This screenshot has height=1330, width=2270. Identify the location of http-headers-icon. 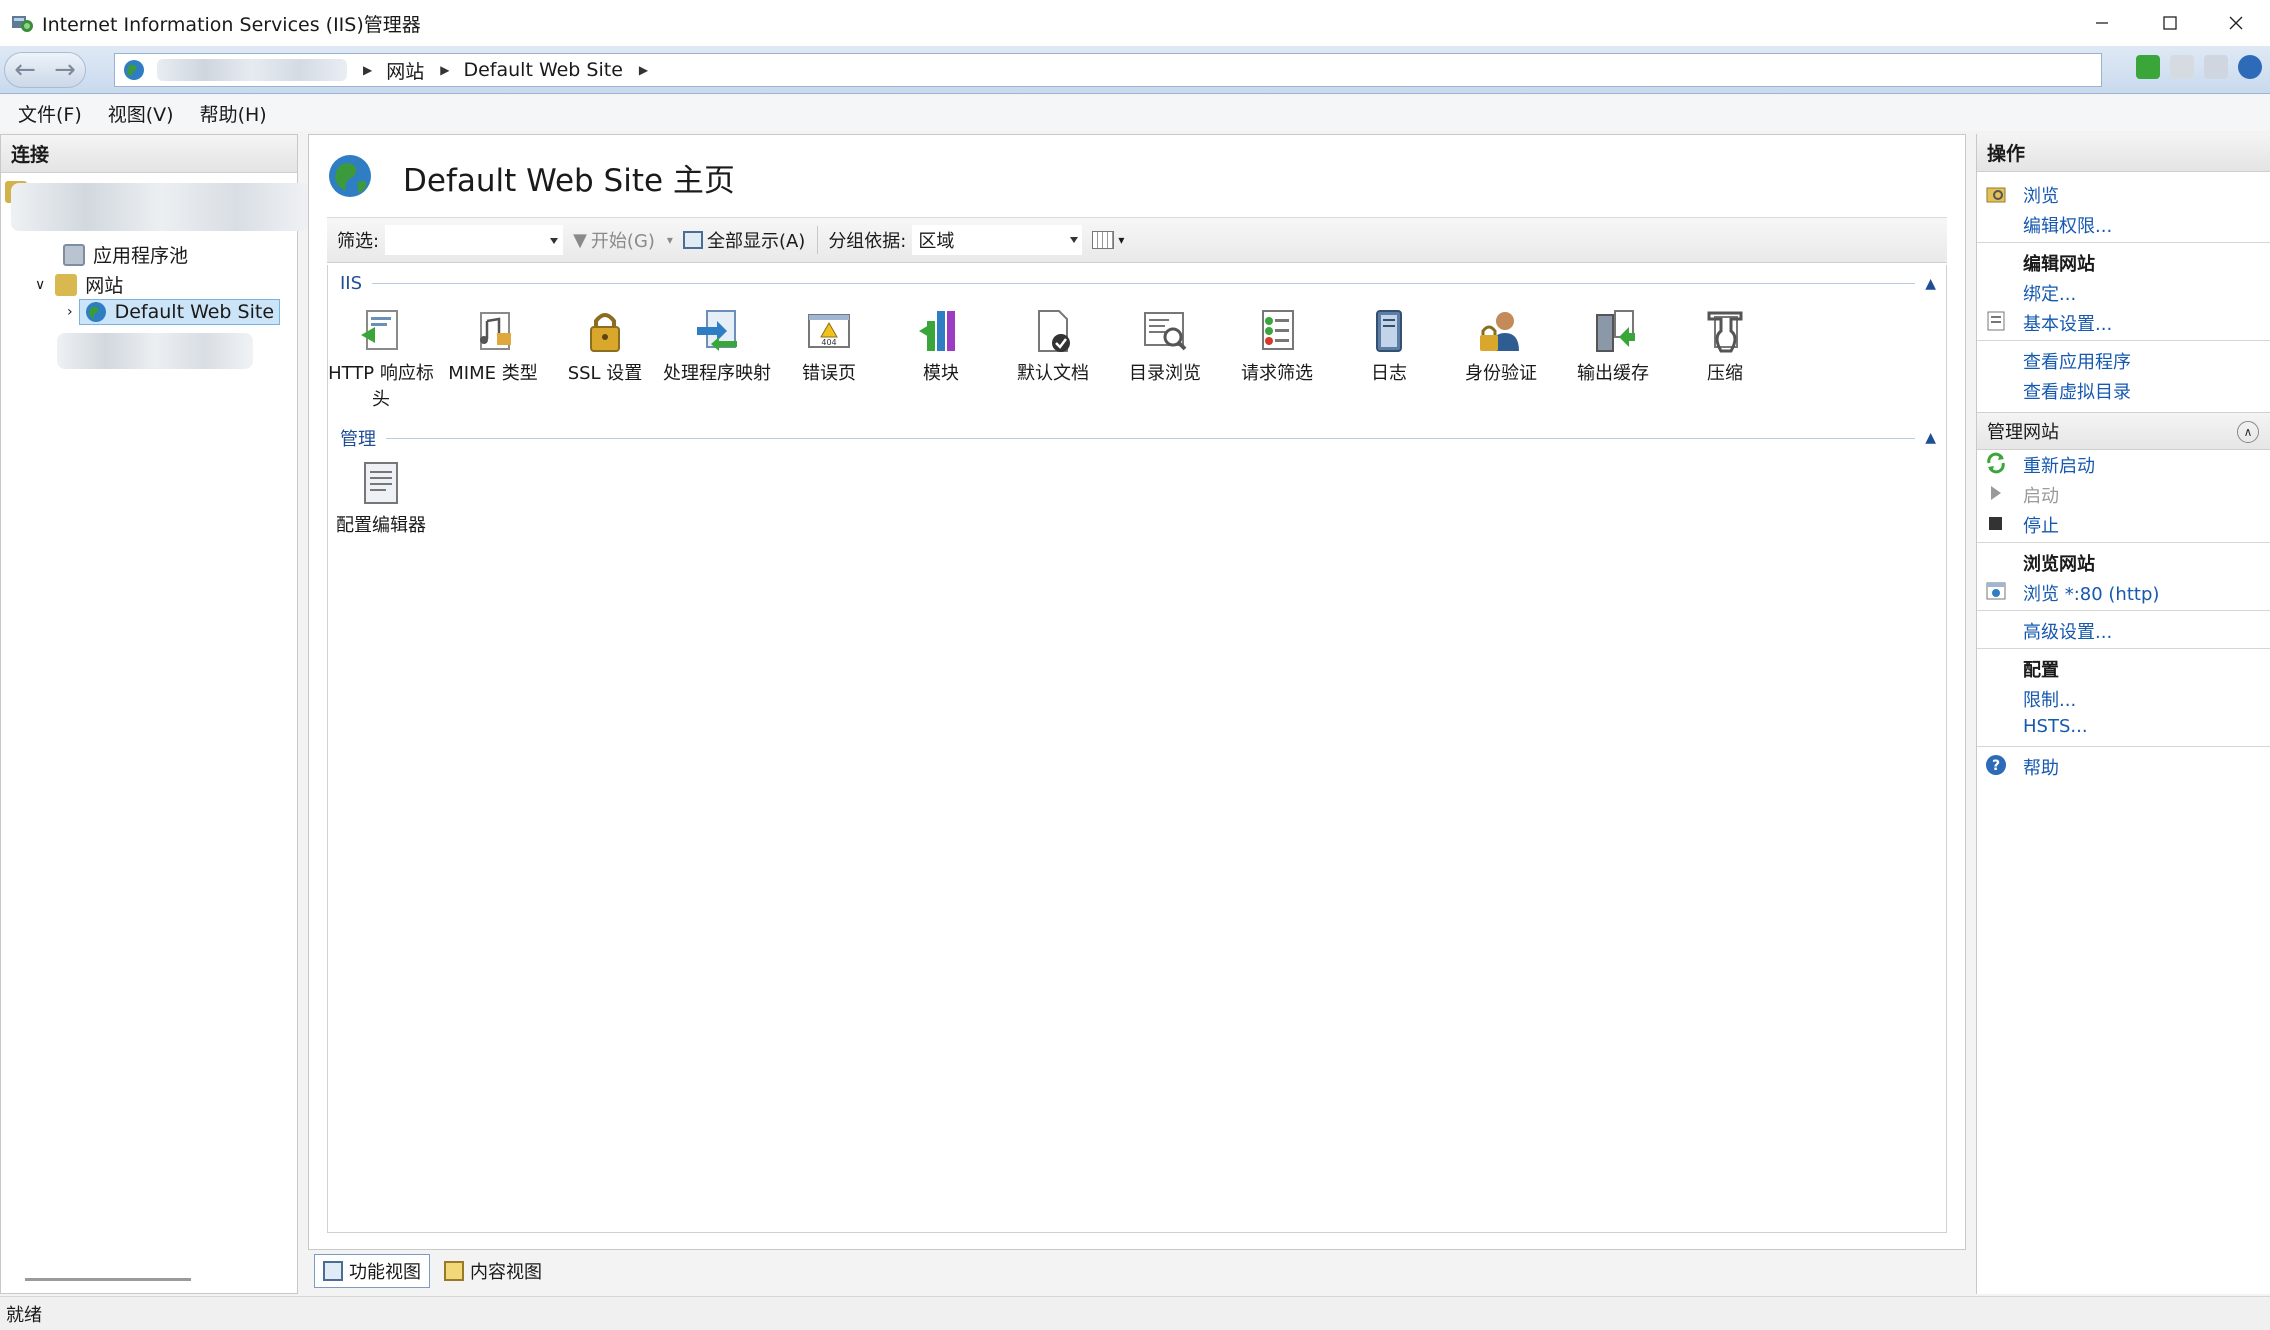
(381, 331).